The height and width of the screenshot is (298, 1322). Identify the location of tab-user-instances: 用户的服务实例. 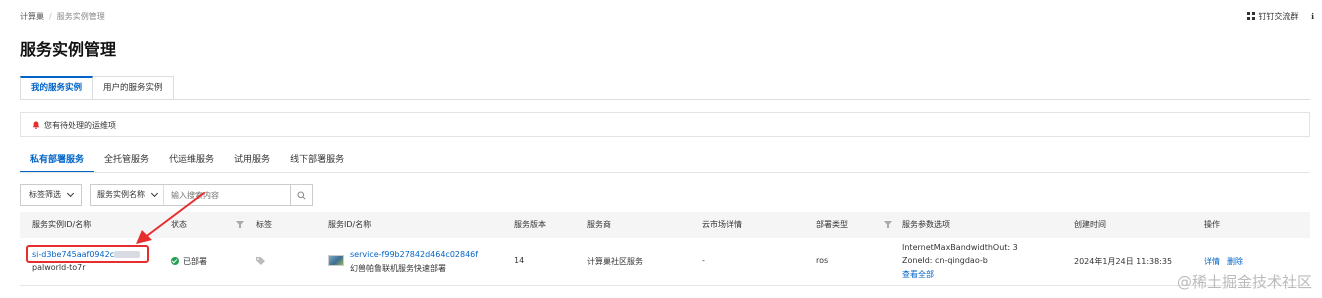
(133, 88).